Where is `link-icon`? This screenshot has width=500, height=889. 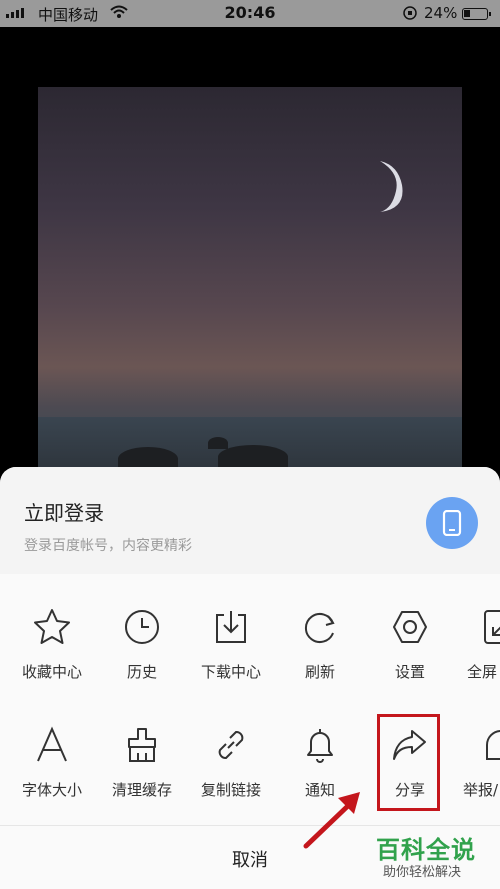 link-icon is located at coordinates (231, 745).